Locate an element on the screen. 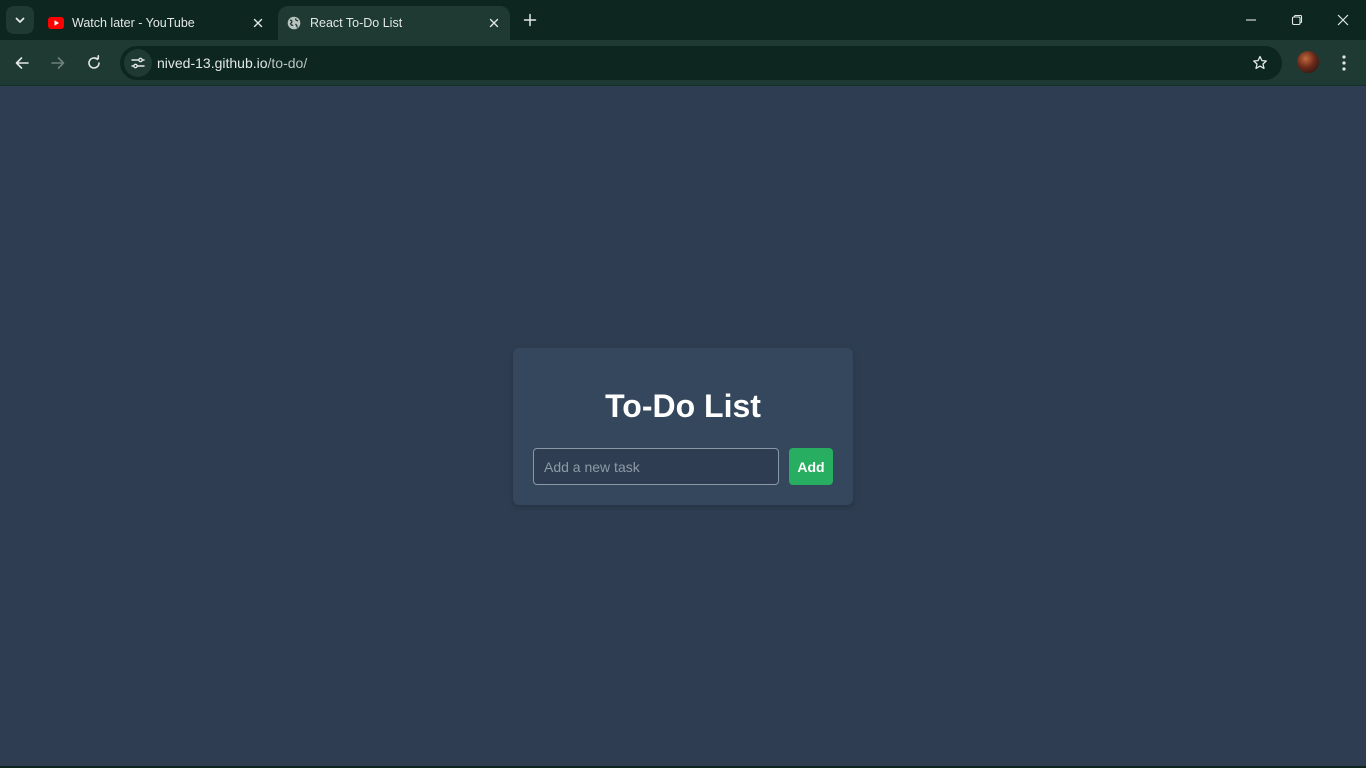 Image resolution: width=1366 pixels, height=768 pixels. url-text: nived-13.github.io/to-do/ is located at coordinates (232, 63).